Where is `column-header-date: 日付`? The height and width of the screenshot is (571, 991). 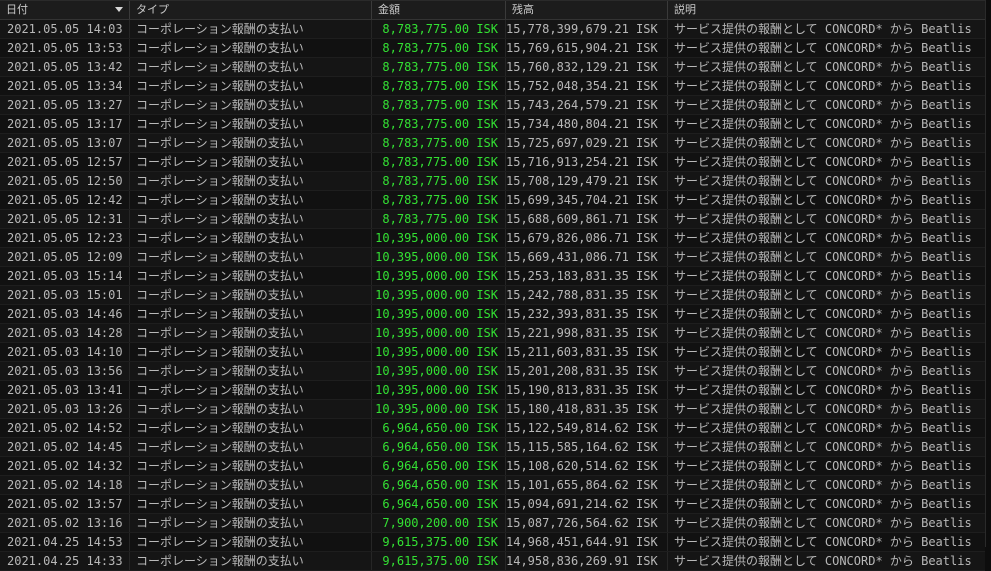 column-header-date: 日付 is located at coordinates (65, 10).